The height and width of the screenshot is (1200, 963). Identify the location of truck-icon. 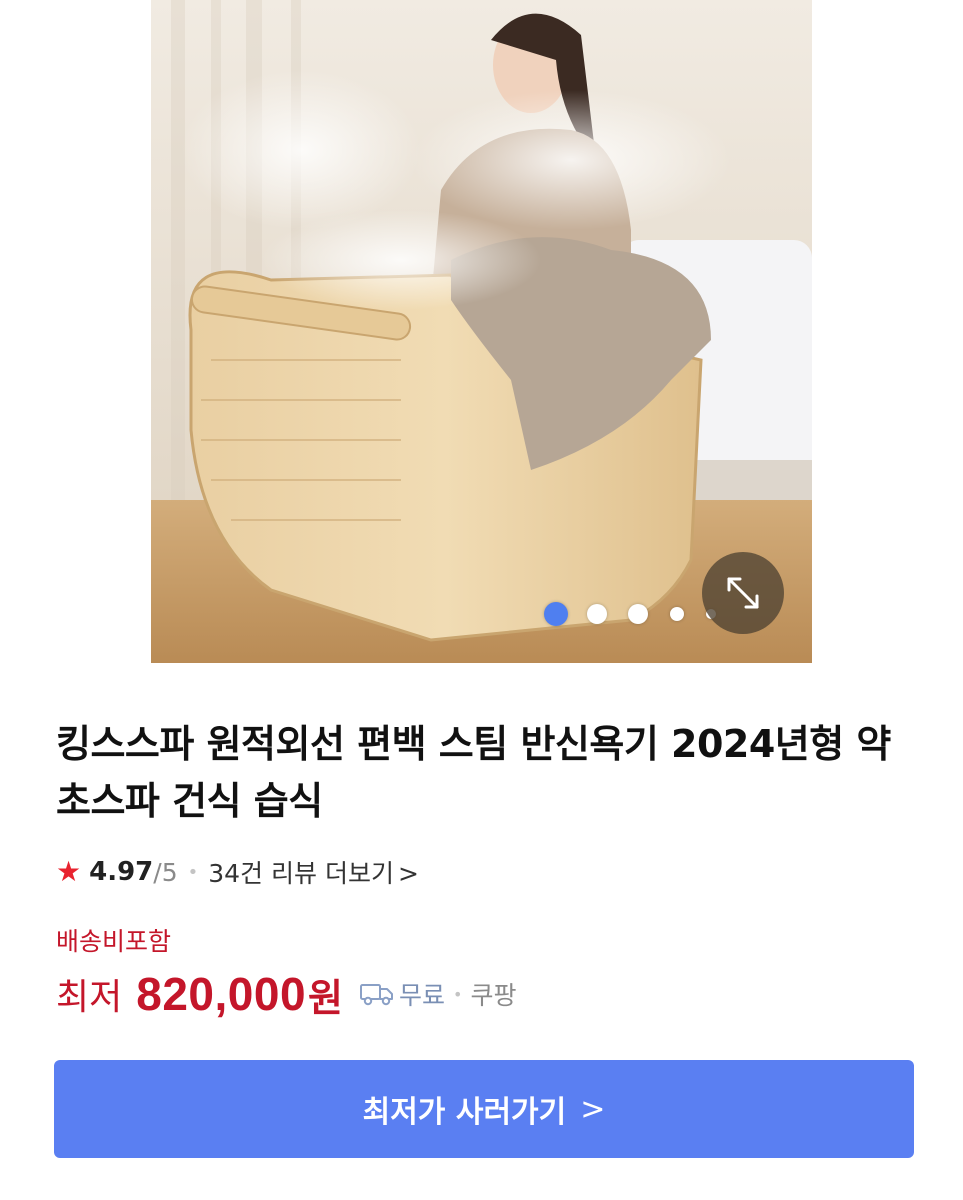
(377, 994).